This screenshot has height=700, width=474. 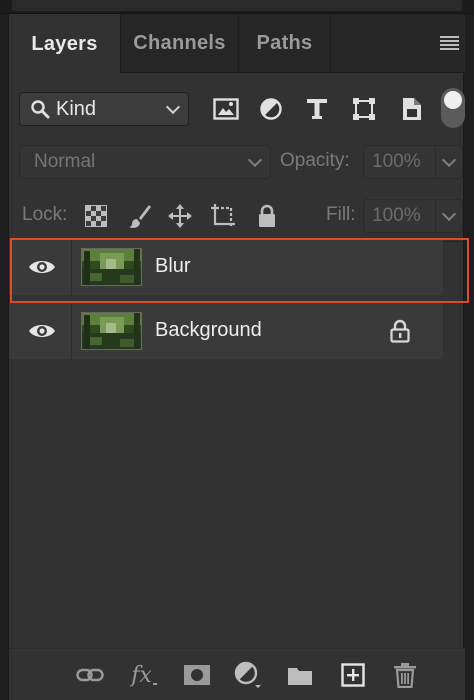 I want to click on filter-kind-select: Kind, so click(x=104, y=109).